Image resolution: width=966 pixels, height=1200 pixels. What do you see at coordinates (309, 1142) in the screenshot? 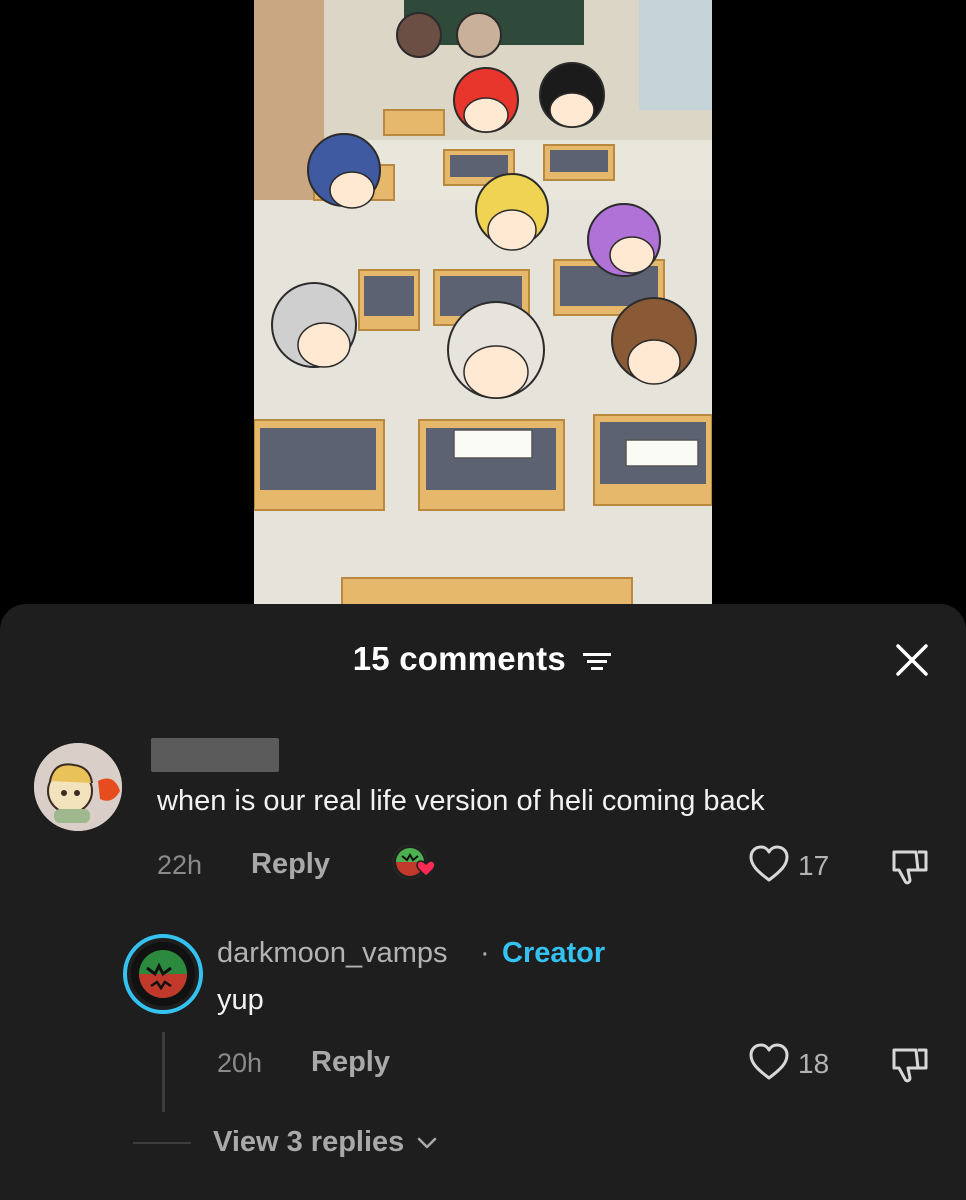
I see `view-replies-label: View 3 replies` at bounding box center [309, 1142].